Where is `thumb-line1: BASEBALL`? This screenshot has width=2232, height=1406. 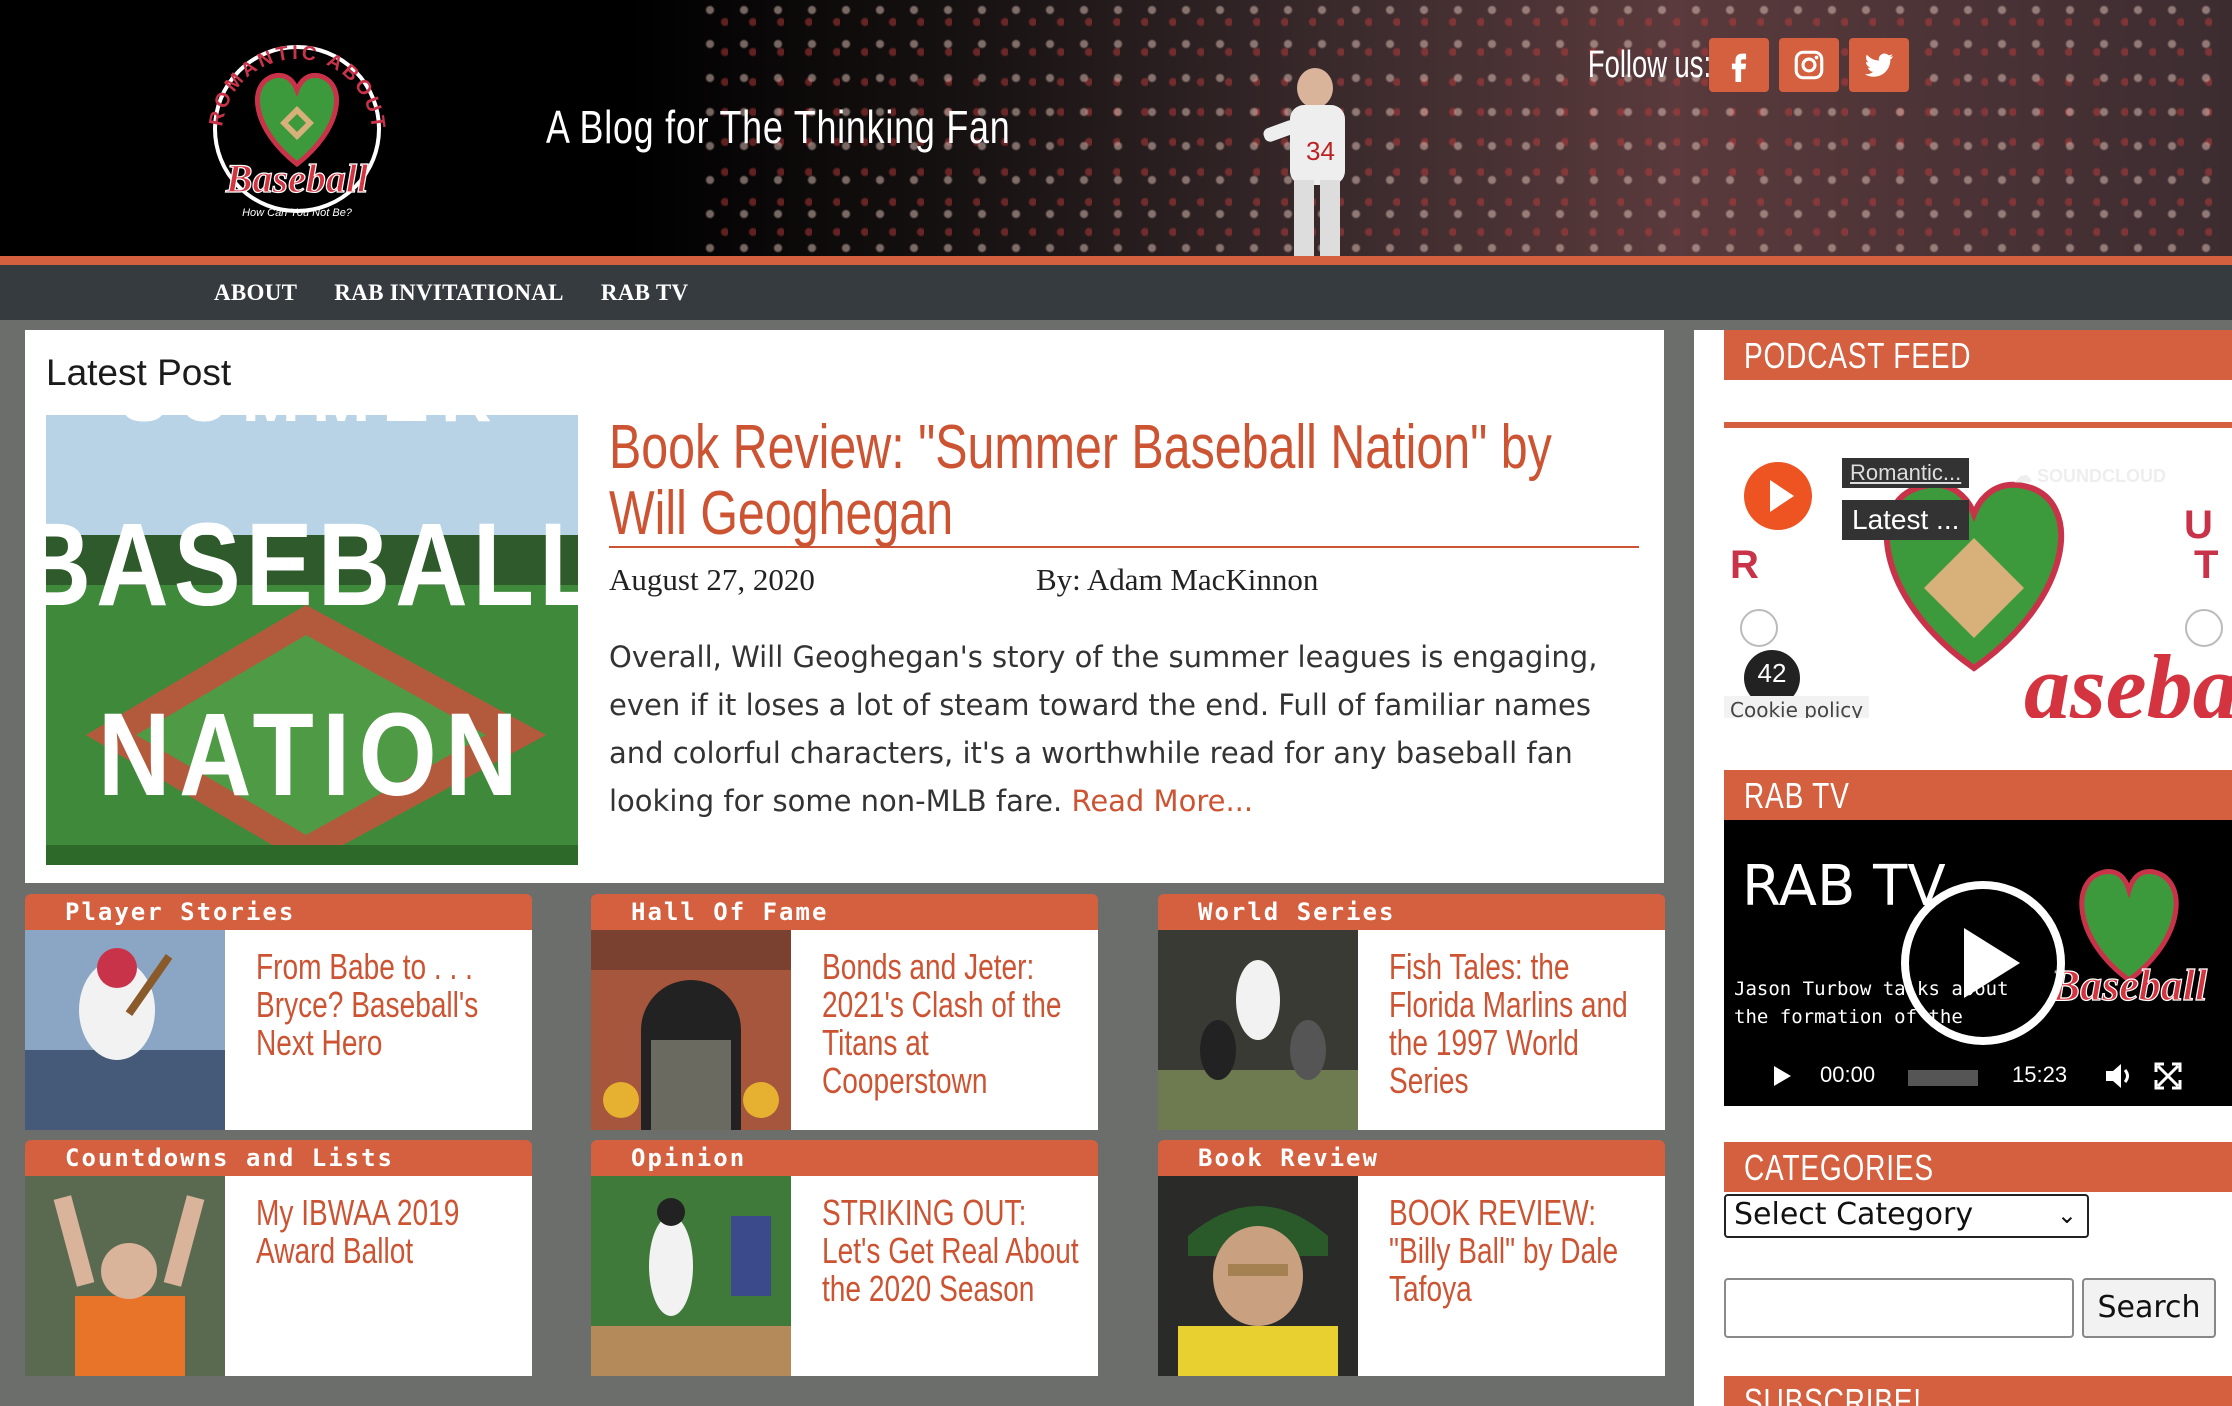 thumb-line1: BASEBALL is located at coordinates (312, 564).